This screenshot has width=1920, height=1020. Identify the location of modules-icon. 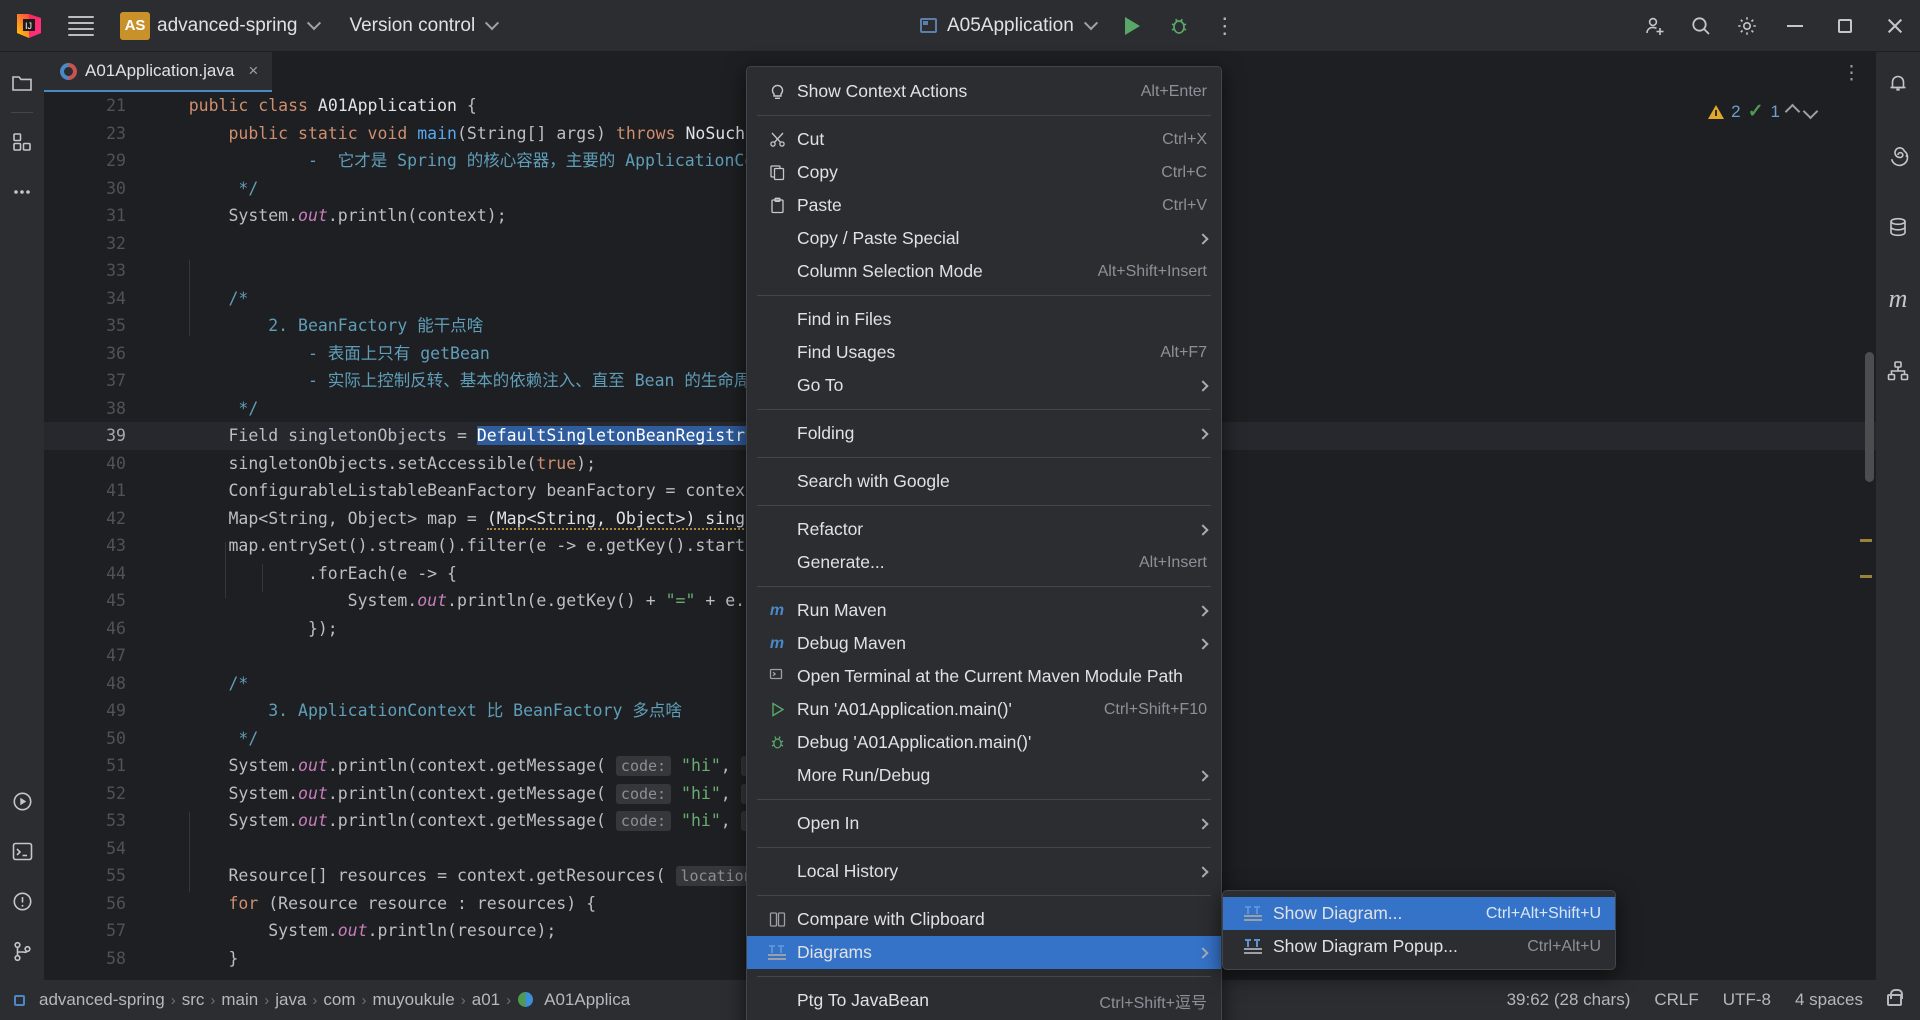
(22, 142).